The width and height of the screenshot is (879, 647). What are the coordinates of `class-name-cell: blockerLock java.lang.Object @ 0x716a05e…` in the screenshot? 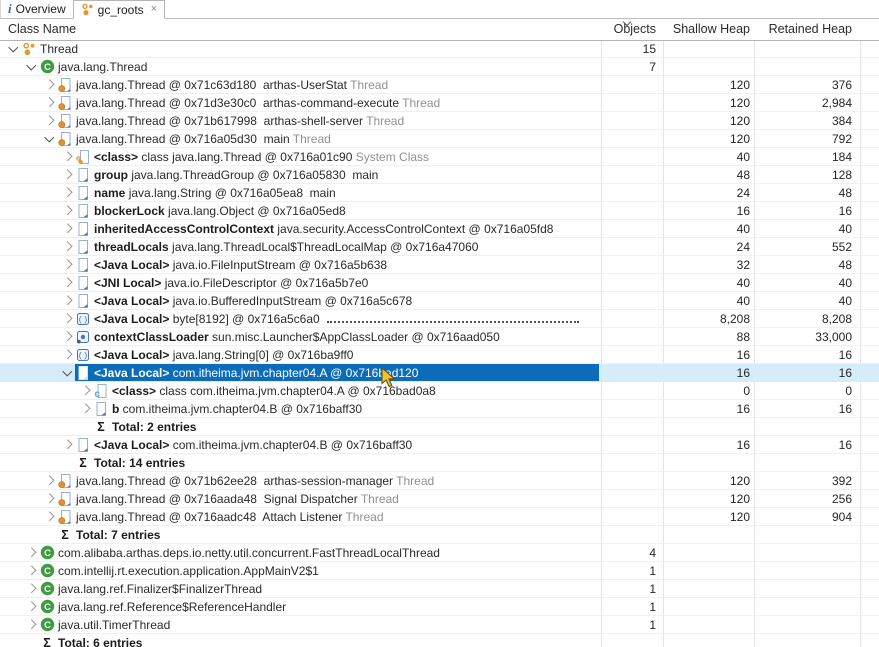 It's located at (299, 210).